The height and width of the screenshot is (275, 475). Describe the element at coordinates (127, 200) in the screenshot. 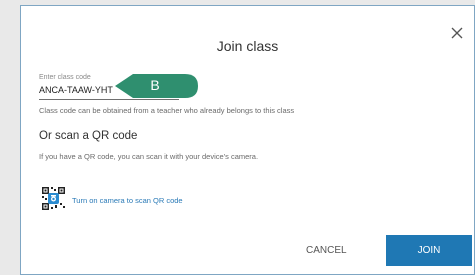

I see `turn-on-camera-link: Turn on camera to scan QR code` at that location.